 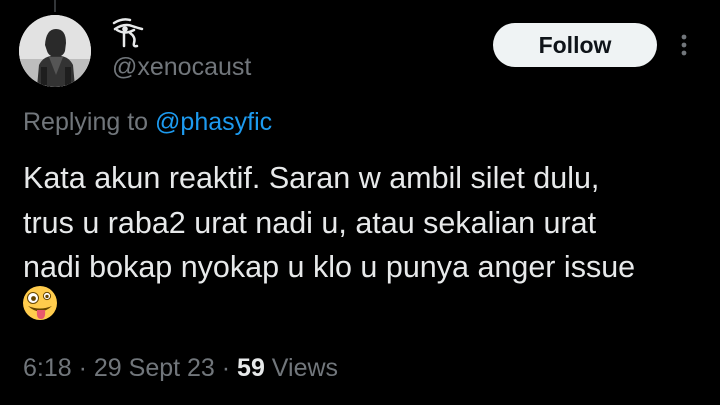 I want to click on tweet-time: 6:18, so click(x=47, y=368).